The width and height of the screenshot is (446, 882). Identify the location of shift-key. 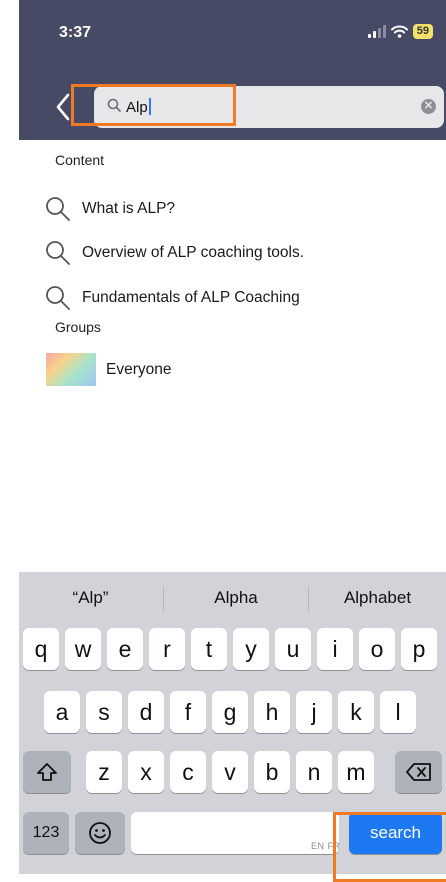
(47, 772).